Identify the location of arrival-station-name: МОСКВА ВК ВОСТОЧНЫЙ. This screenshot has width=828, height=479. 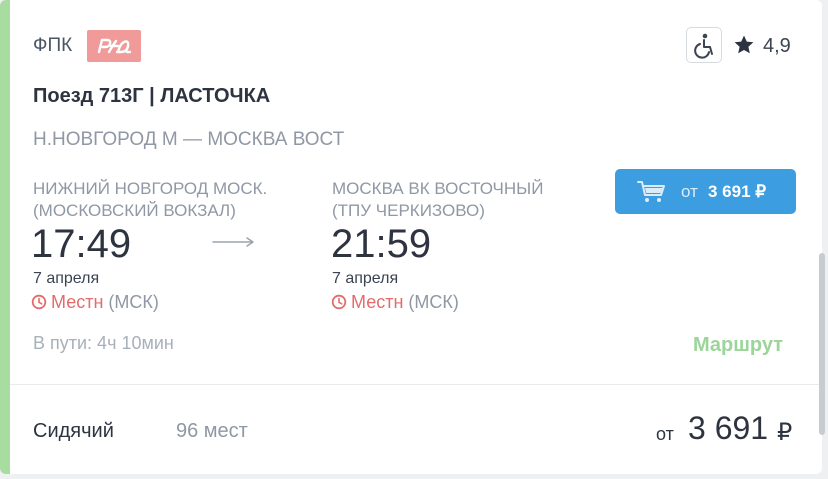
(438, 188).